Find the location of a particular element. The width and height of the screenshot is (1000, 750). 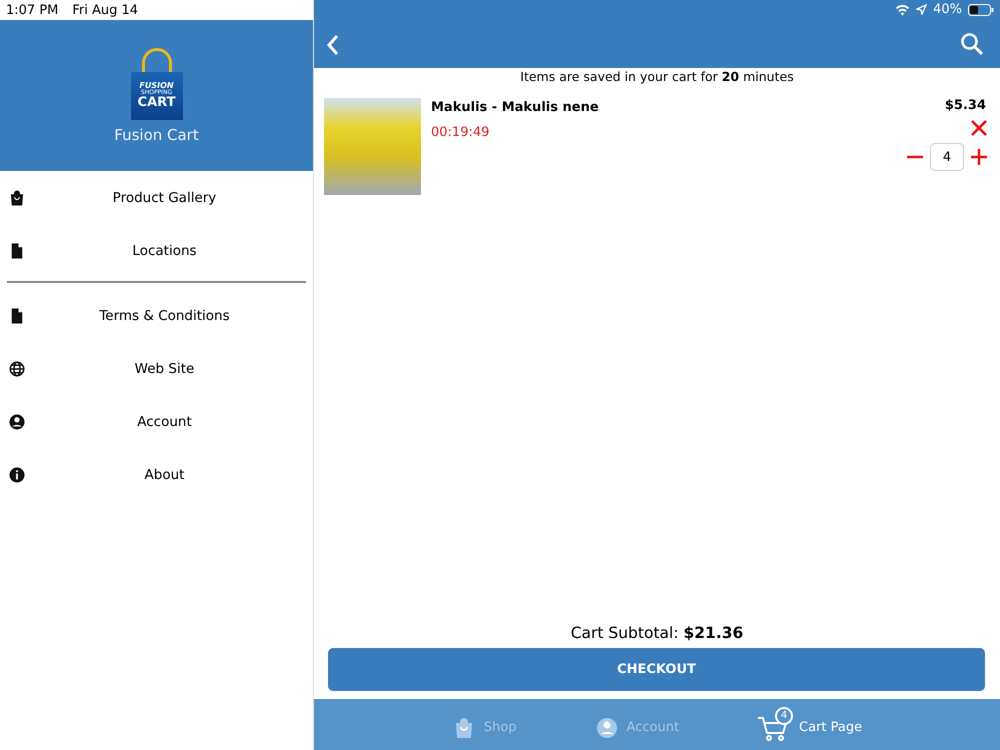

info-icon is located at coordinates (17, 475).